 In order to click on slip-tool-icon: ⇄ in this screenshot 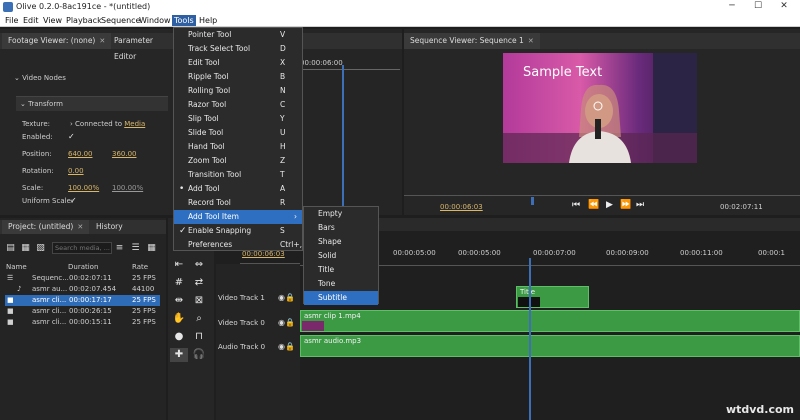, I will do `click(199, 283)`.